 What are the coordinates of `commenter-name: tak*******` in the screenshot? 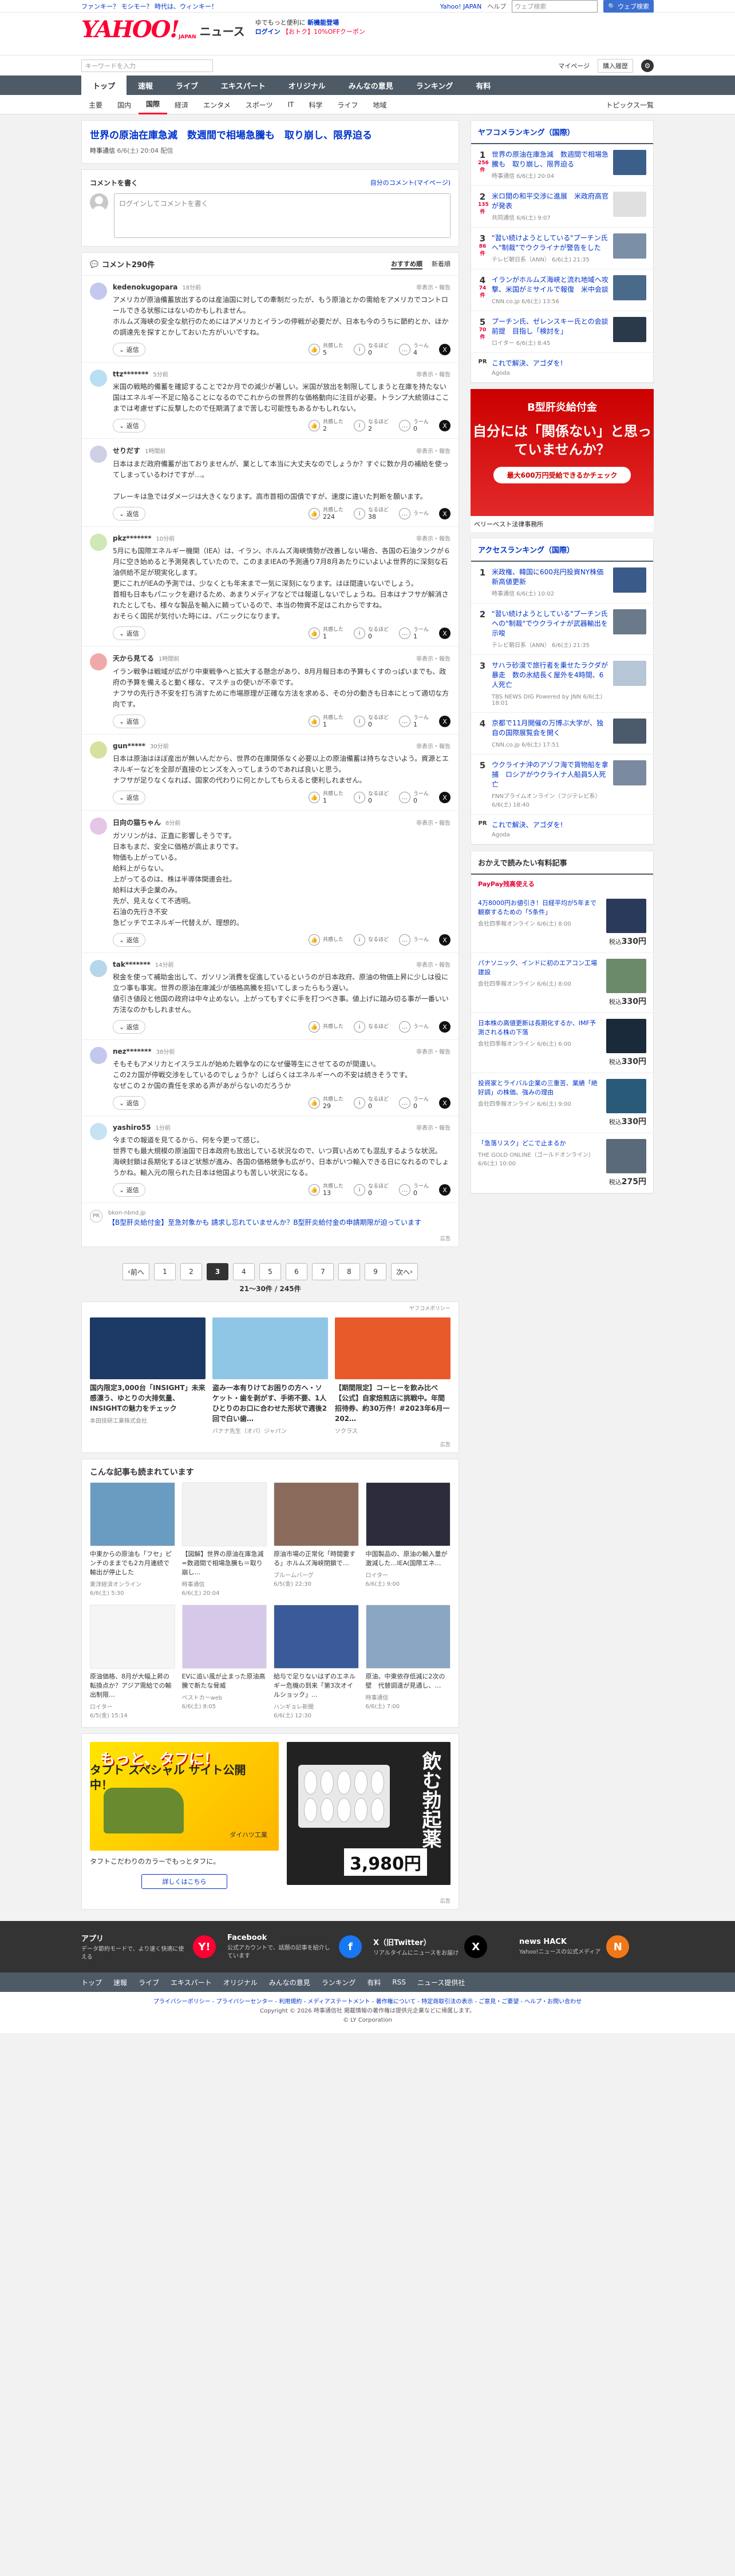 It's located at (132, 964).